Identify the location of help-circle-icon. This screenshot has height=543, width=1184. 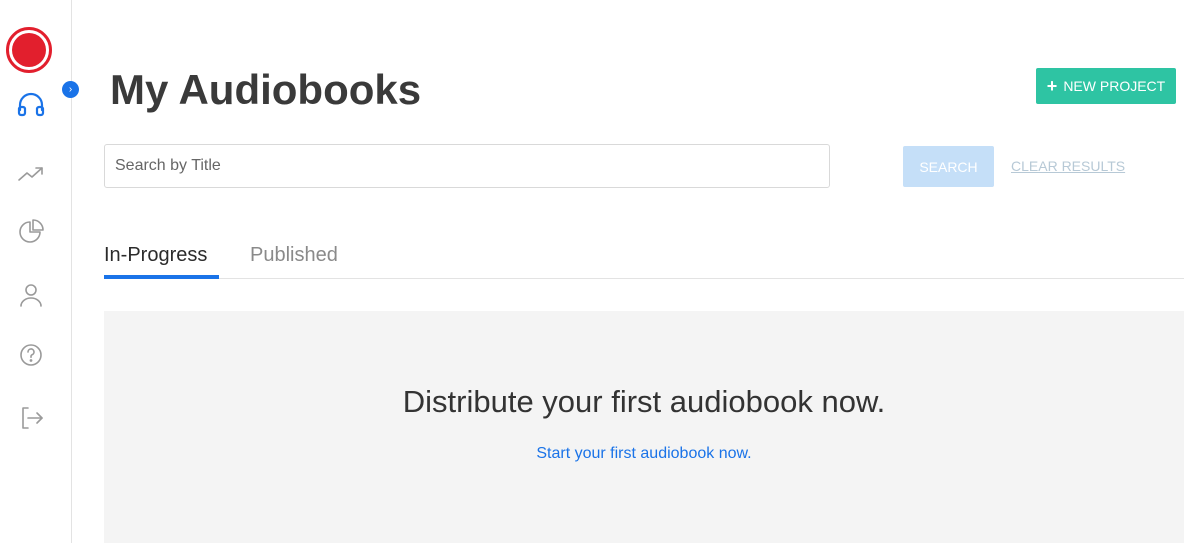
(31, 355).